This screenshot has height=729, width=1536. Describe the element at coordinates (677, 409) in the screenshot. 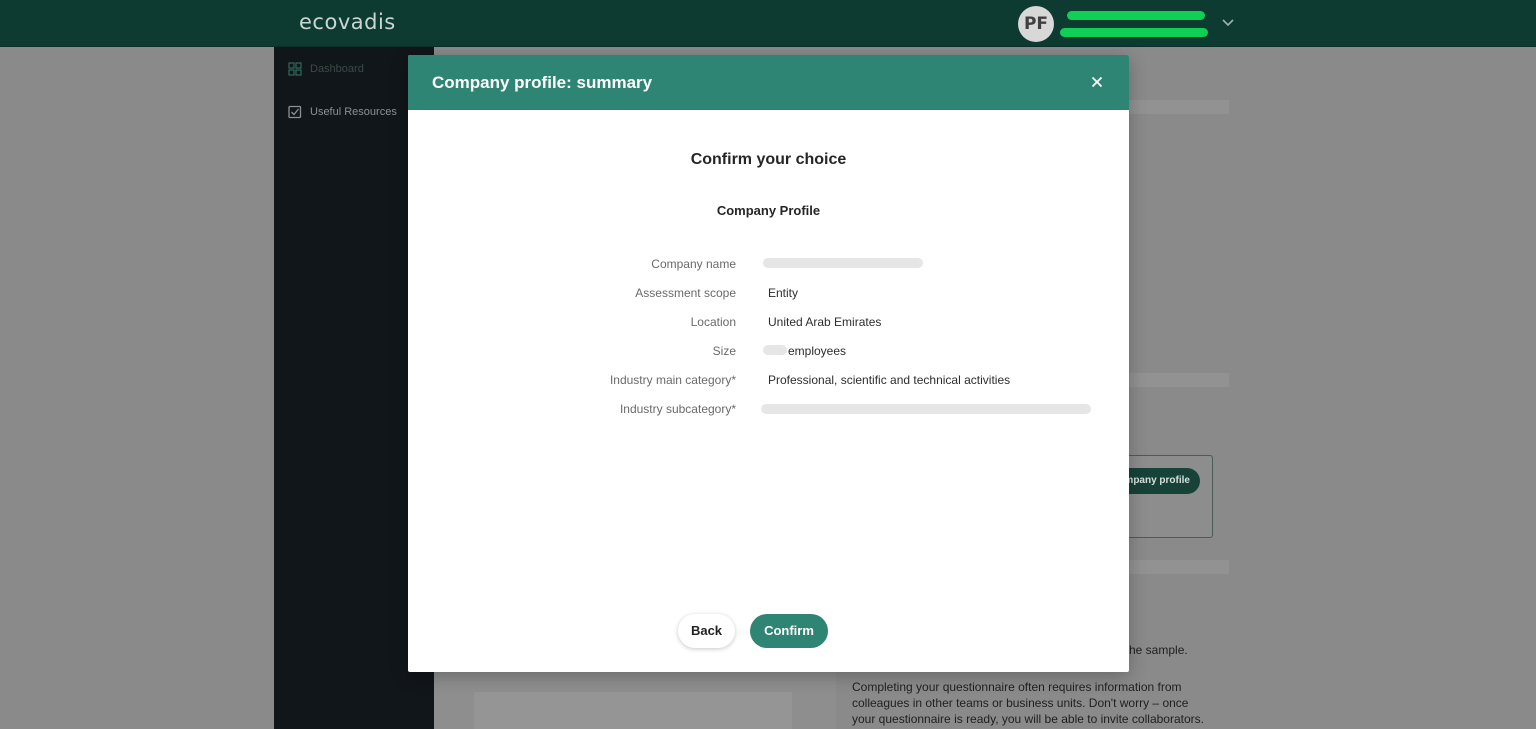

I see `field-label: Industry subcategory*` at that location.